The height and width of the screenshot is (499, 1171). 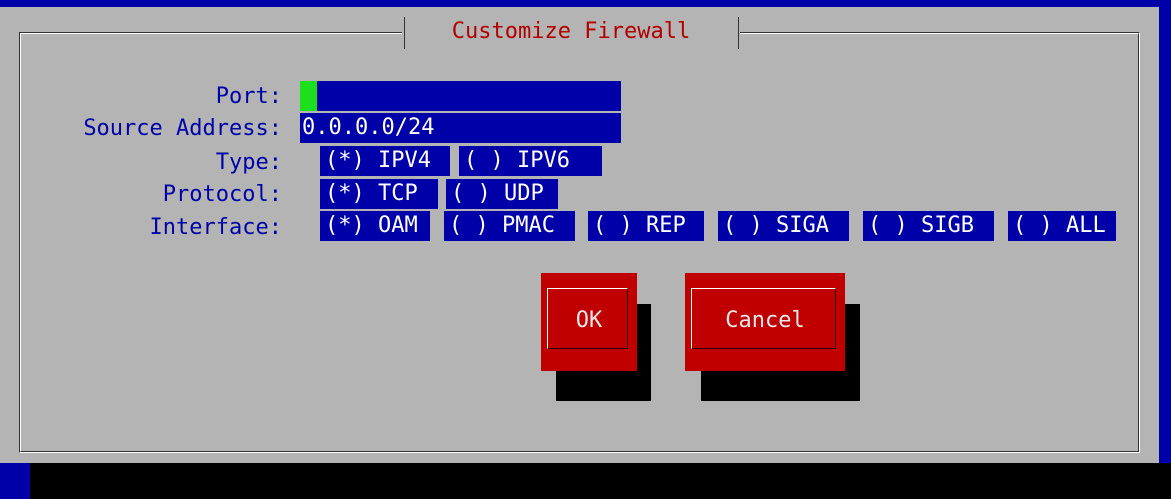 I want to click on interface-option-siga: ( ) SIGA, so click(x=783, y=226).